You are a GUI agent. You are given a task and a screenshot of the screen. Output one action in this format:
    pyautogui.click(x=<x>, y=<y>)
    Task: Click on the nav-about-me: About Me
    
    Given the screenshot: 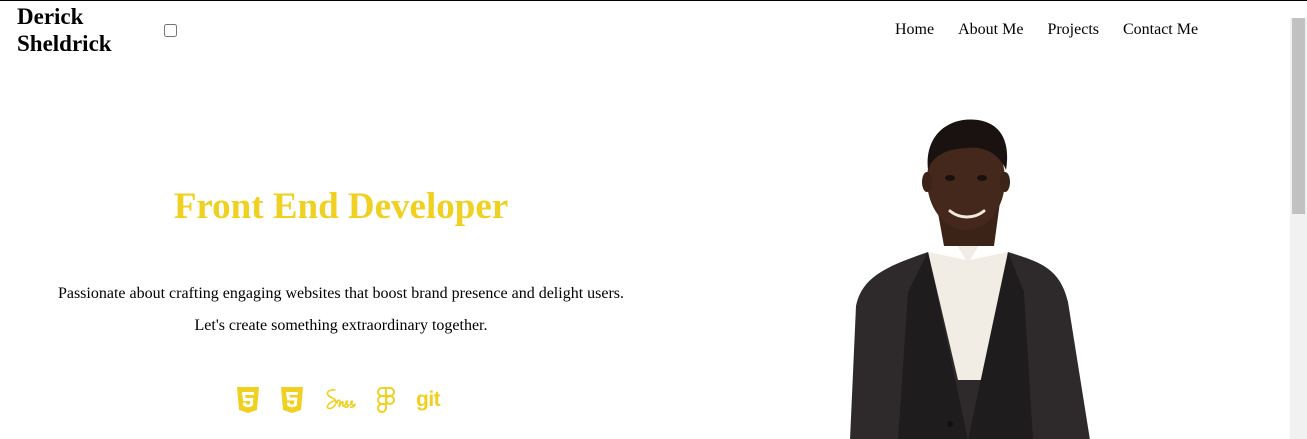 What is the action you would take?
    pyautogui.click(x=990, y=30)
    